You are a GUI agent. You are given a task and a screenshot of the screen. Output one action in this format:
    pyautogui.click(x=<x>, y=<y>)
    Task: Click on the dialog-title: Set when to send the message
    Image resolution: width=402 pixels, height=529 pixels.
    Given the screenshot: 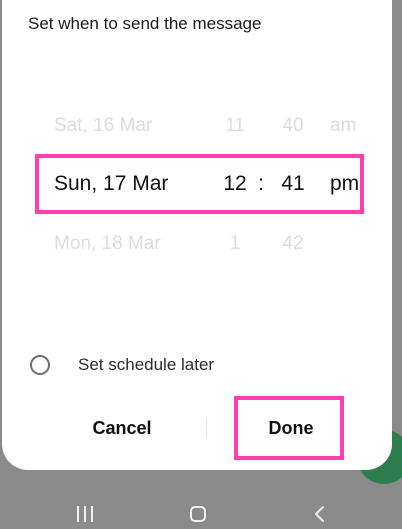 What is the action you would take?
    pyautogui.click(x=145, y=23)
    